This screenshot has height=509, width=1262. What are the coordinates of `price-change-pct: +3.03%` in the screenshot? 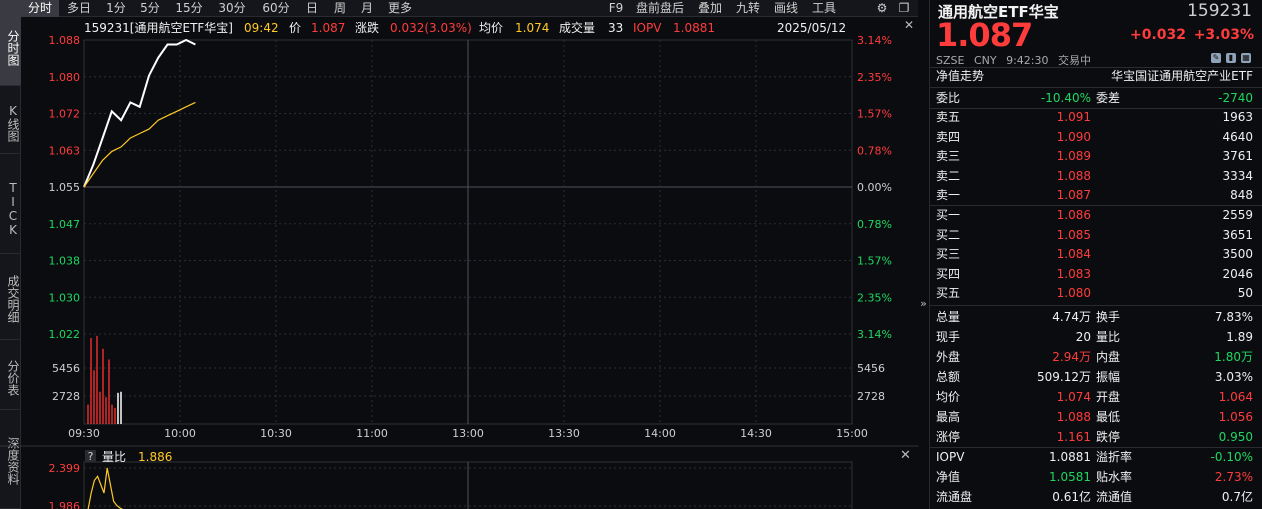 It's located at (1223, 35).